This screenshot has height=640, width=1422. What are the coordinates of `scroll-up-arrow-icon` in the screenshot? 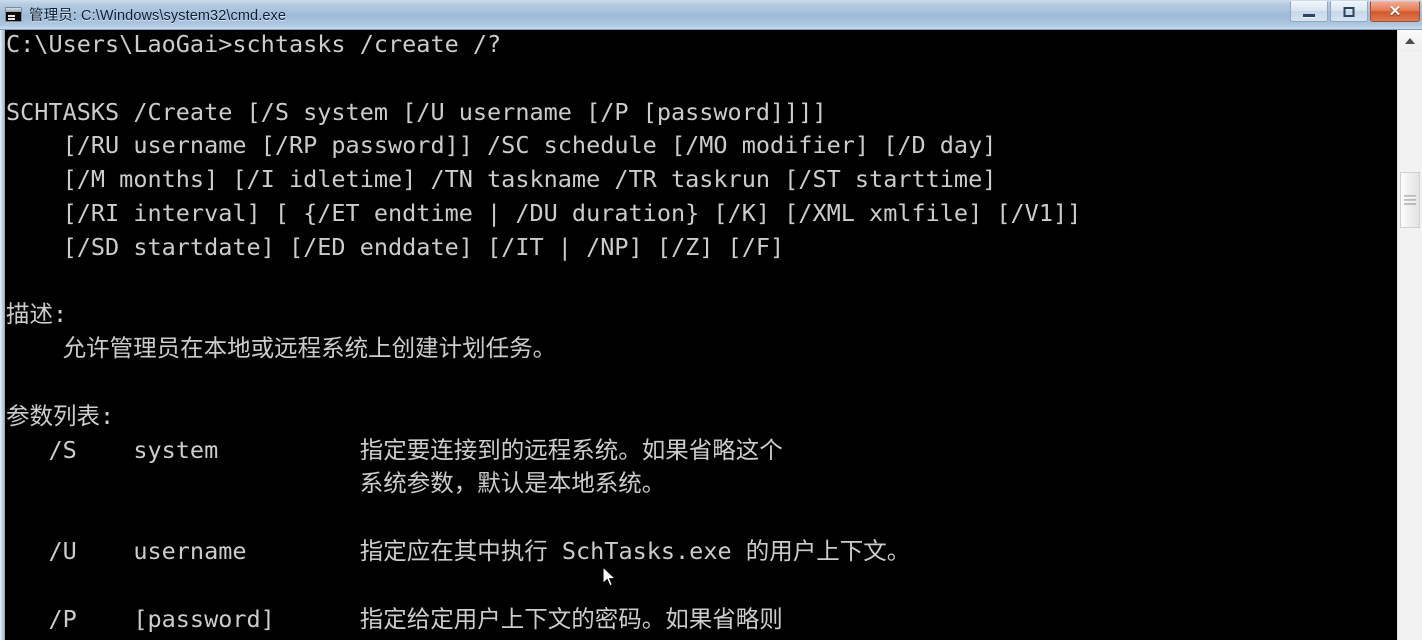 It's located at (1410, 41).